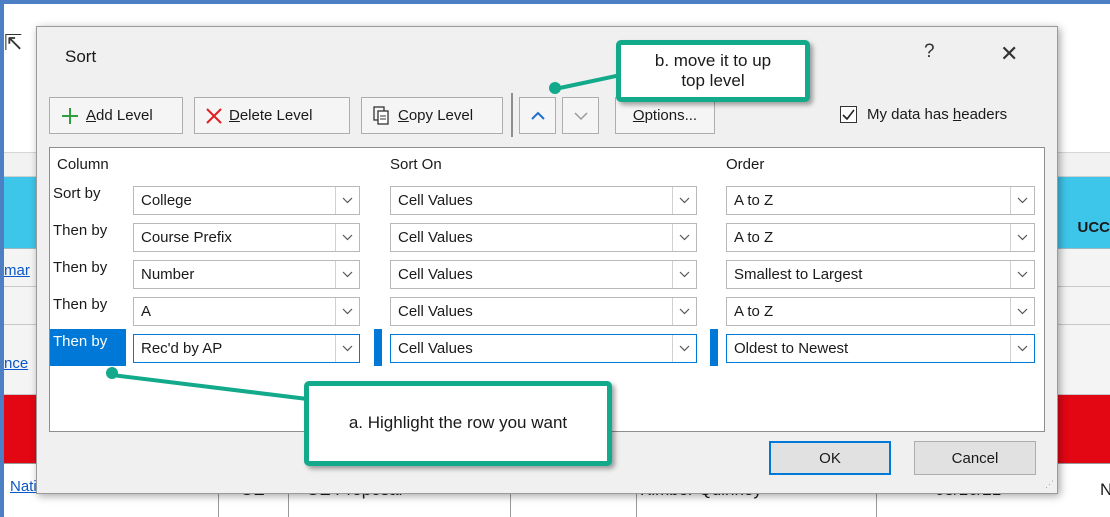 Image resolution: width=1110 pixels, height=517 pixels. Describe the element at coordinates (555, 88) in the screenshot. I see `callout-b-dot` at that location.